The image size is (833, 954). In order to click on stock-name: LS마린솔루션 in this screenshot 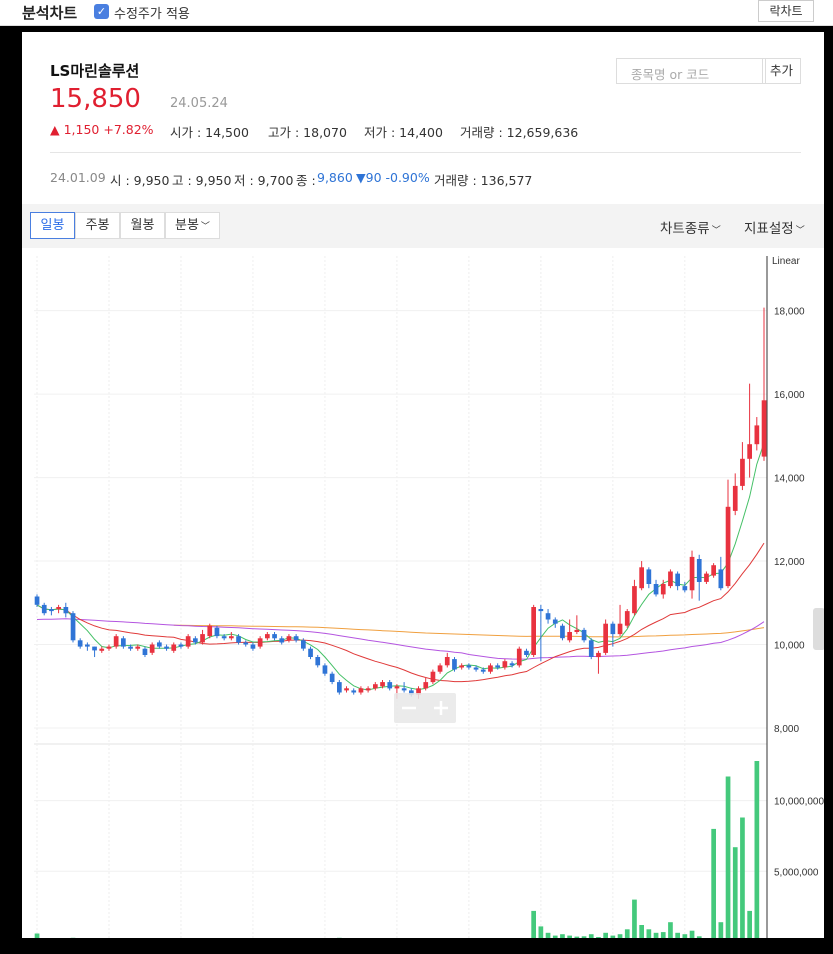, I will do `click(95, 71)`.